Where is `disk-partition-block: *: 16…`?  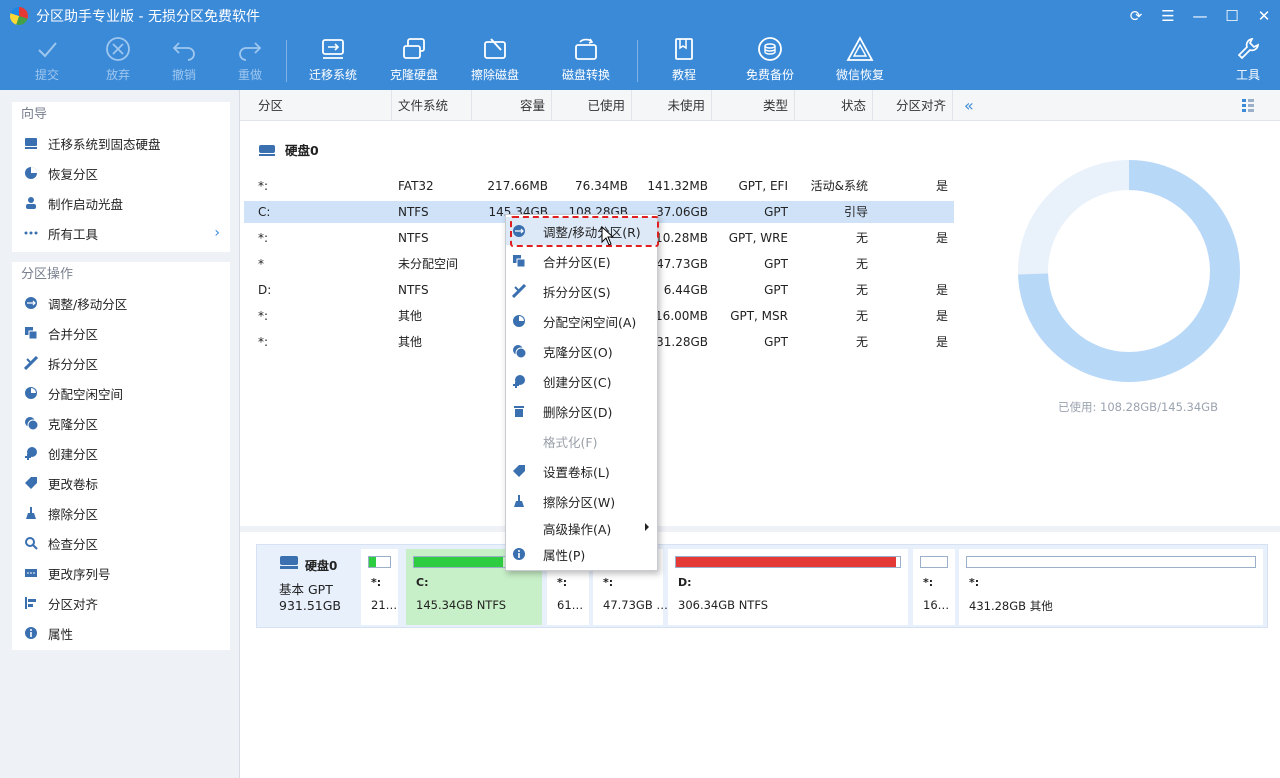 disk-partition-block: *: 16… is located at coordinates (934, 587).